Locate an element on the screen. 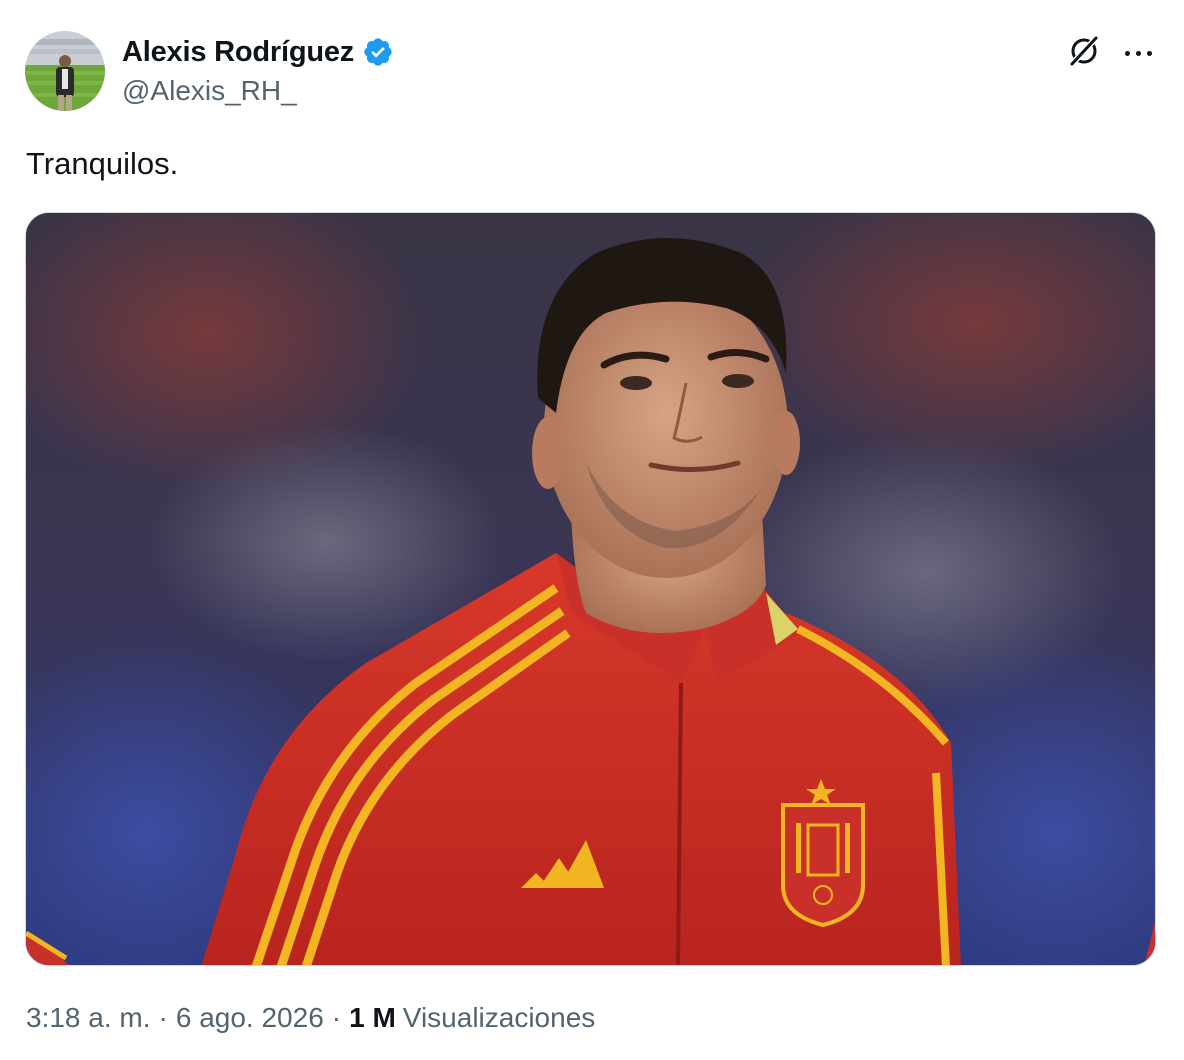  more-horizontal-icon is located at coordinates (1138, 53).